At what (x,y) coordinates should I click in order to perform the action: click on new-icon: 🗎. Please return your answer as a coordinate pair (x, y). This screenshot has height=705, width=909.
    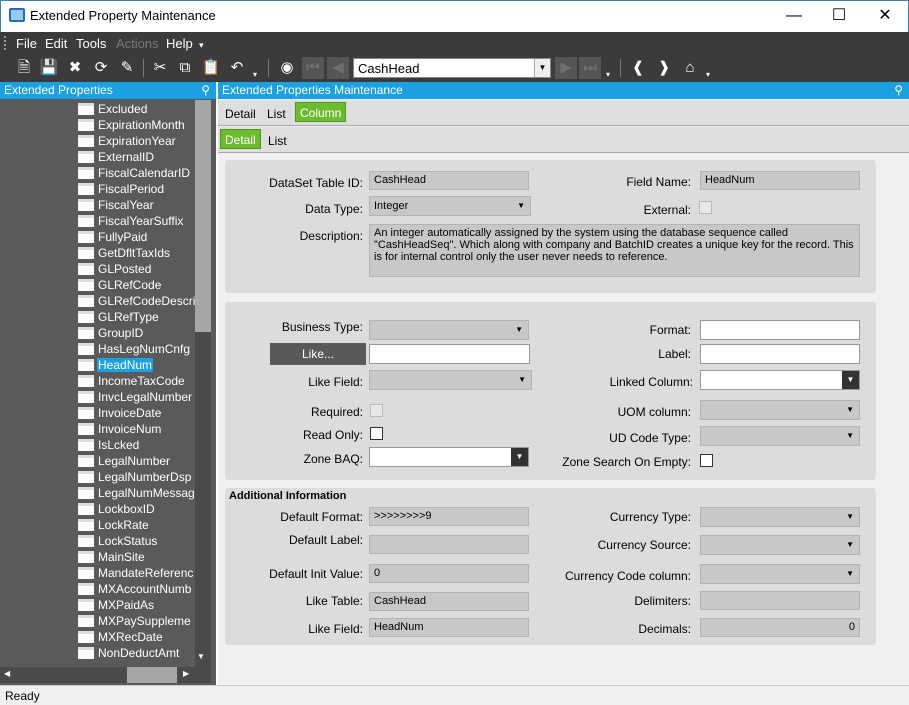
    Looking at the image, I should click on (24, 68).